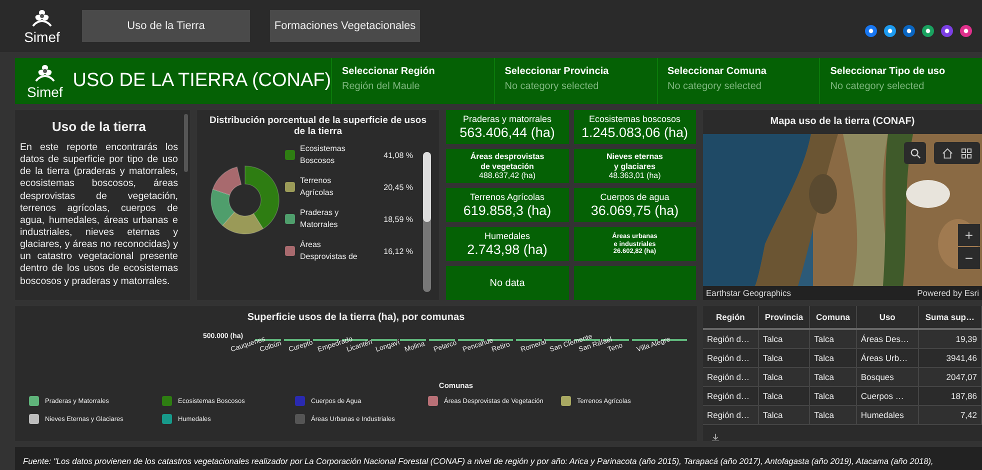 The height and width of the screenshot is (470, 982). What do you see at coordinates (398, 155) in the screenshot?
I see `legend-value: 41,08 %` at bounding box center [398, 155].